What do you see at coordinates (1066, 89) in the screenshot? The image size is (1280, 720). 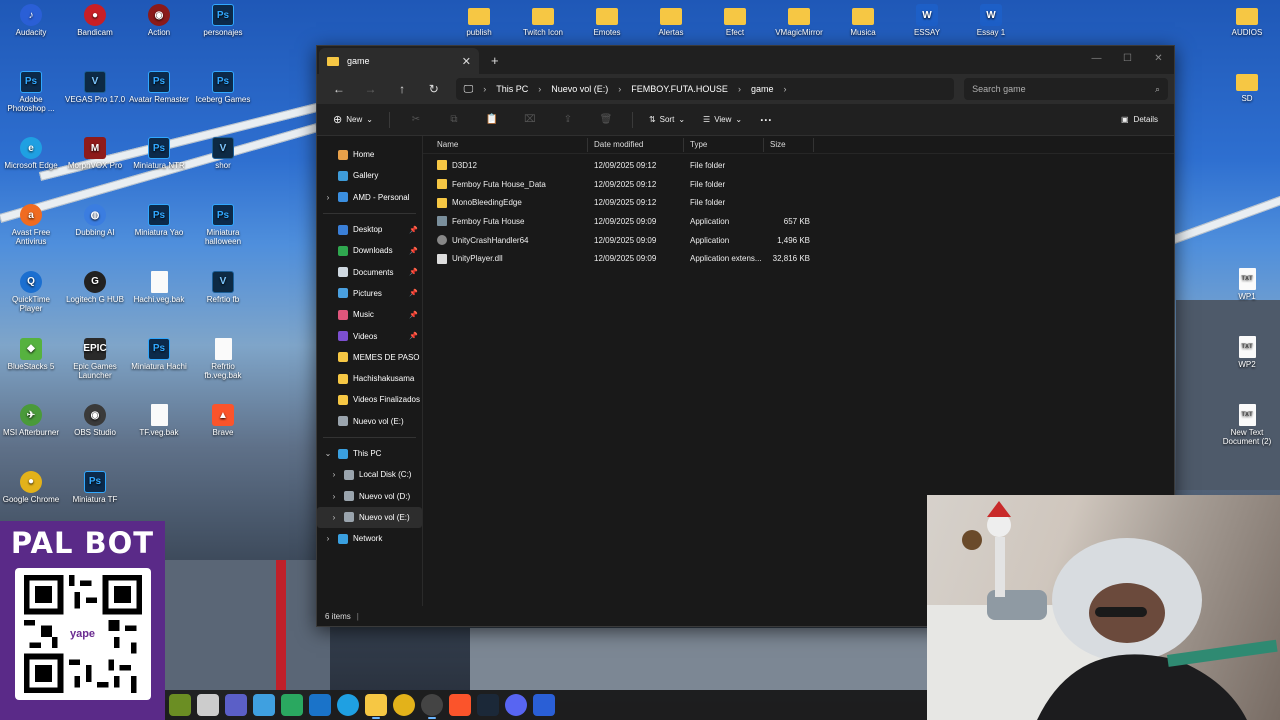 I see `search-input: Search game ⌕` at bounding box center [1066, 89].